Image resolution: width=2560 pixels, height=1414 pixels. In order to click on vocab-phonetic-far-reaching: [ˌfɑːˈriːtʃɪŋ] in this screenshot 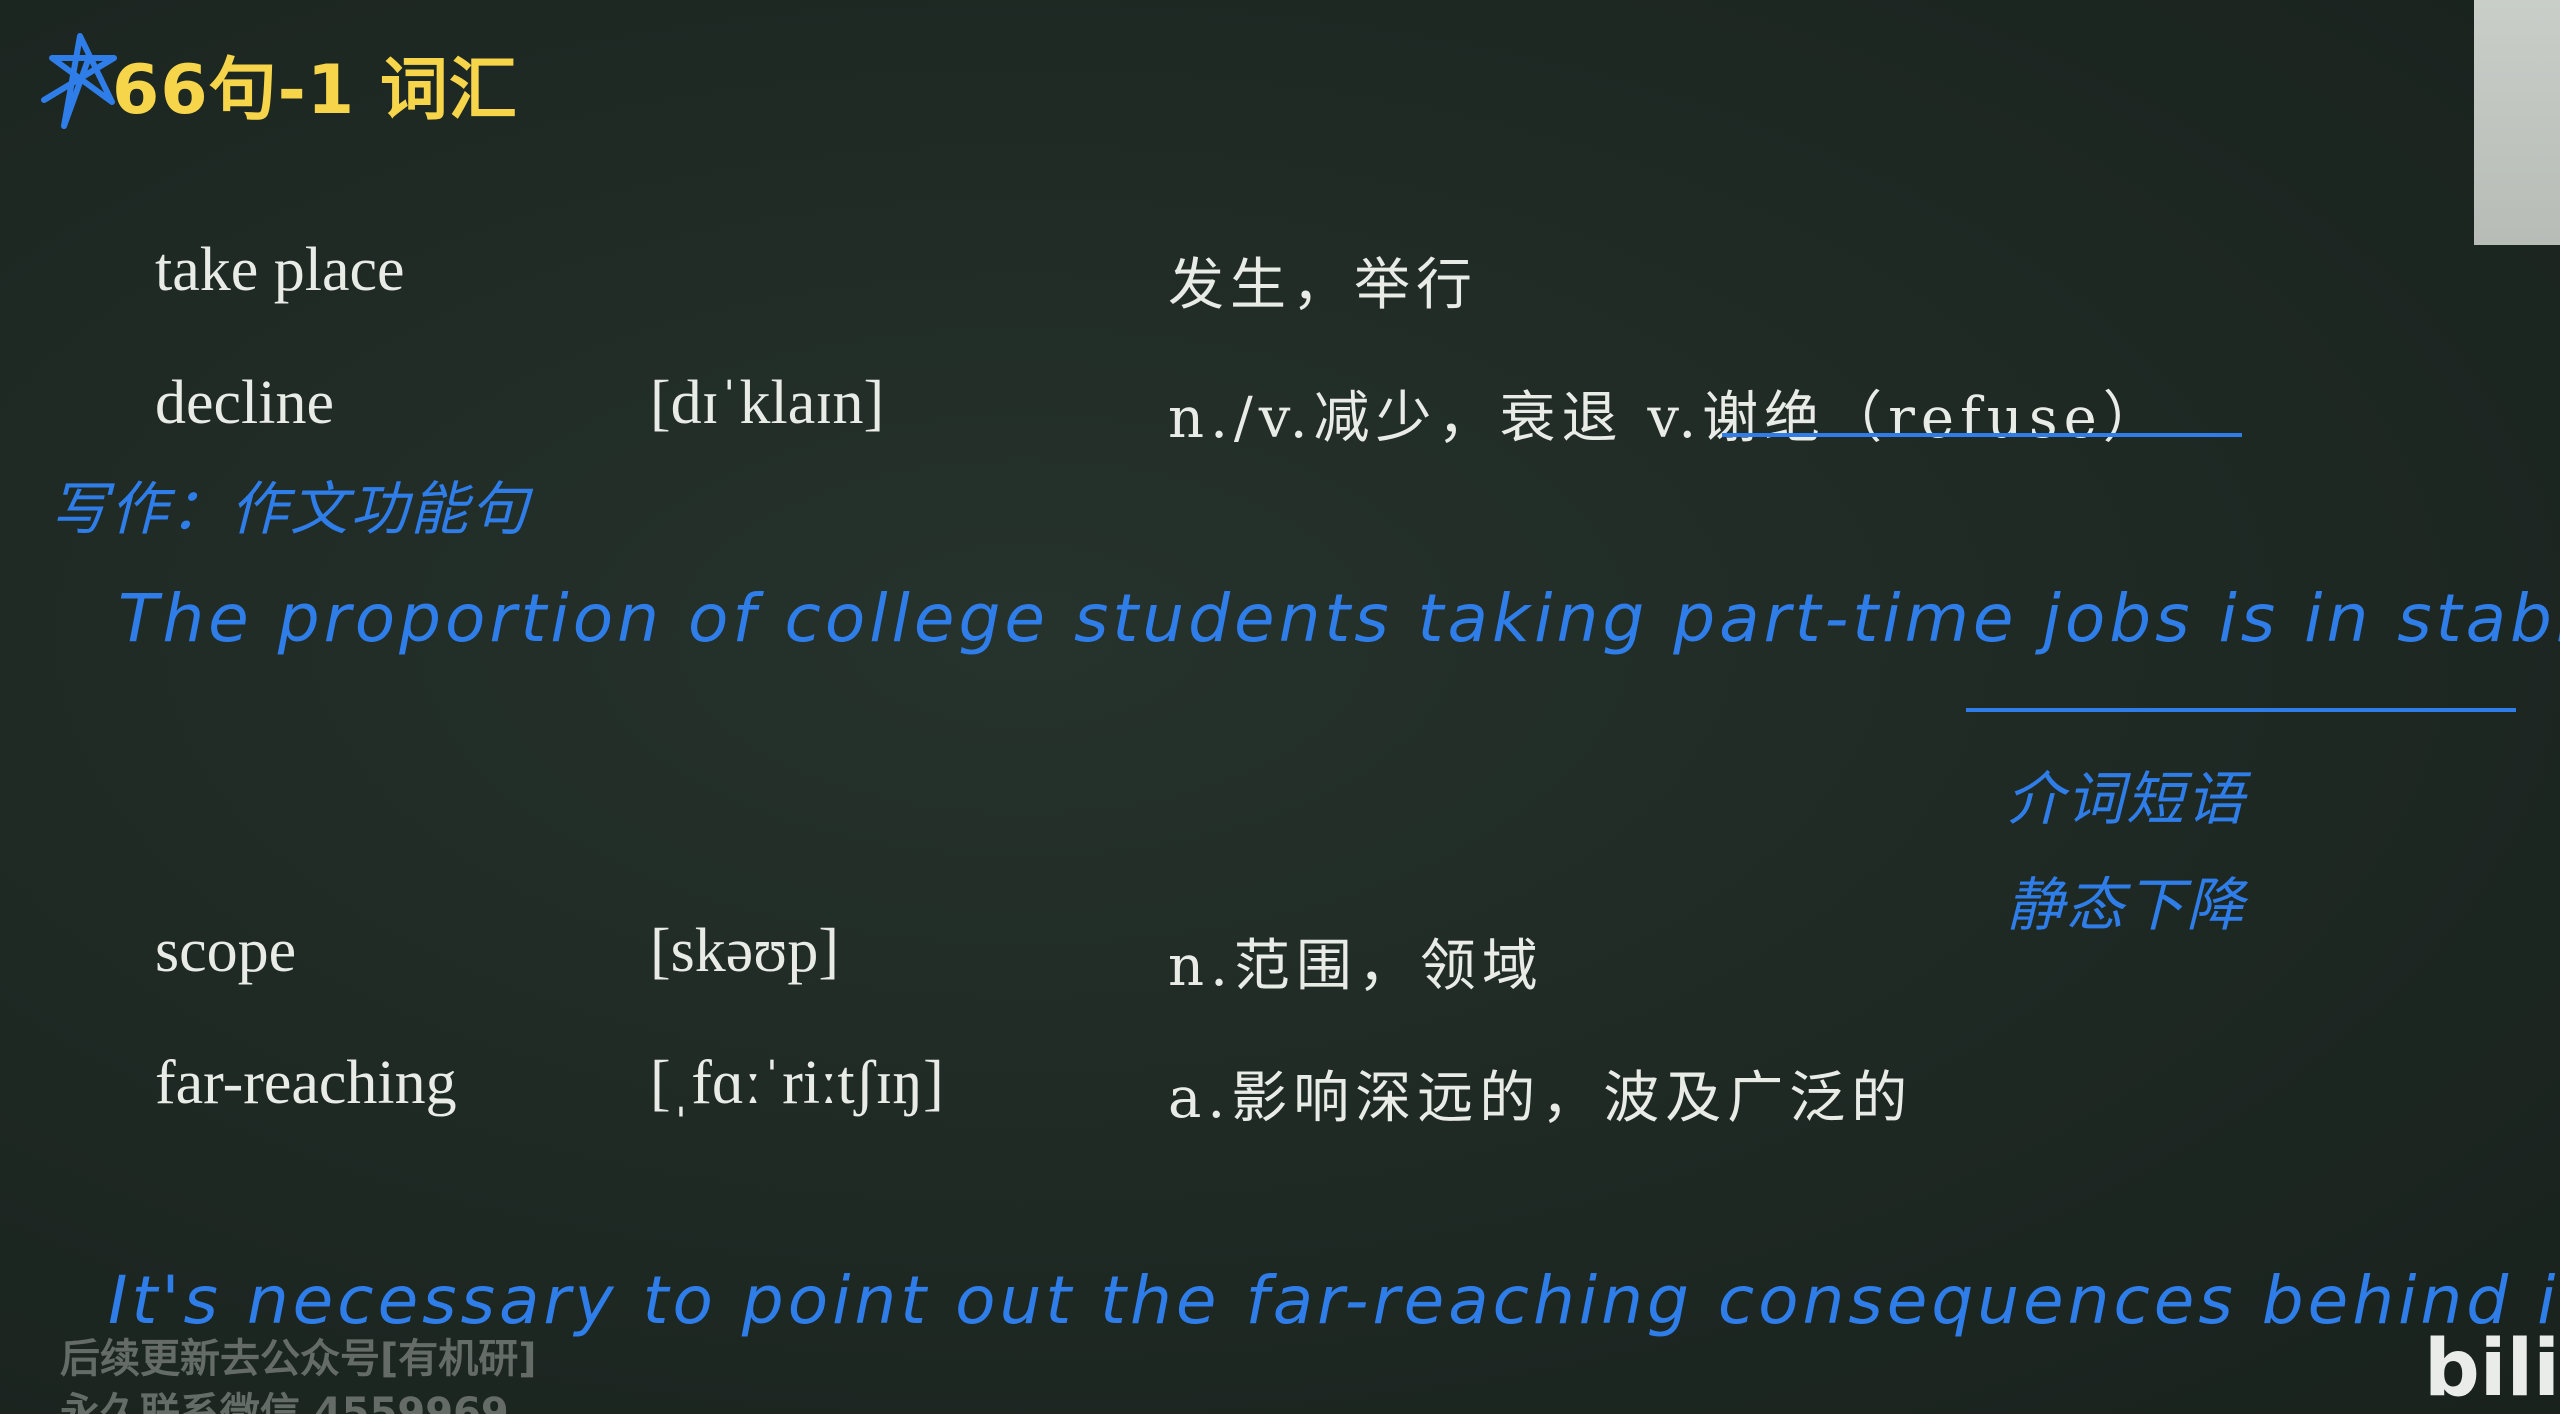, I will do `click(797, 1083)`.